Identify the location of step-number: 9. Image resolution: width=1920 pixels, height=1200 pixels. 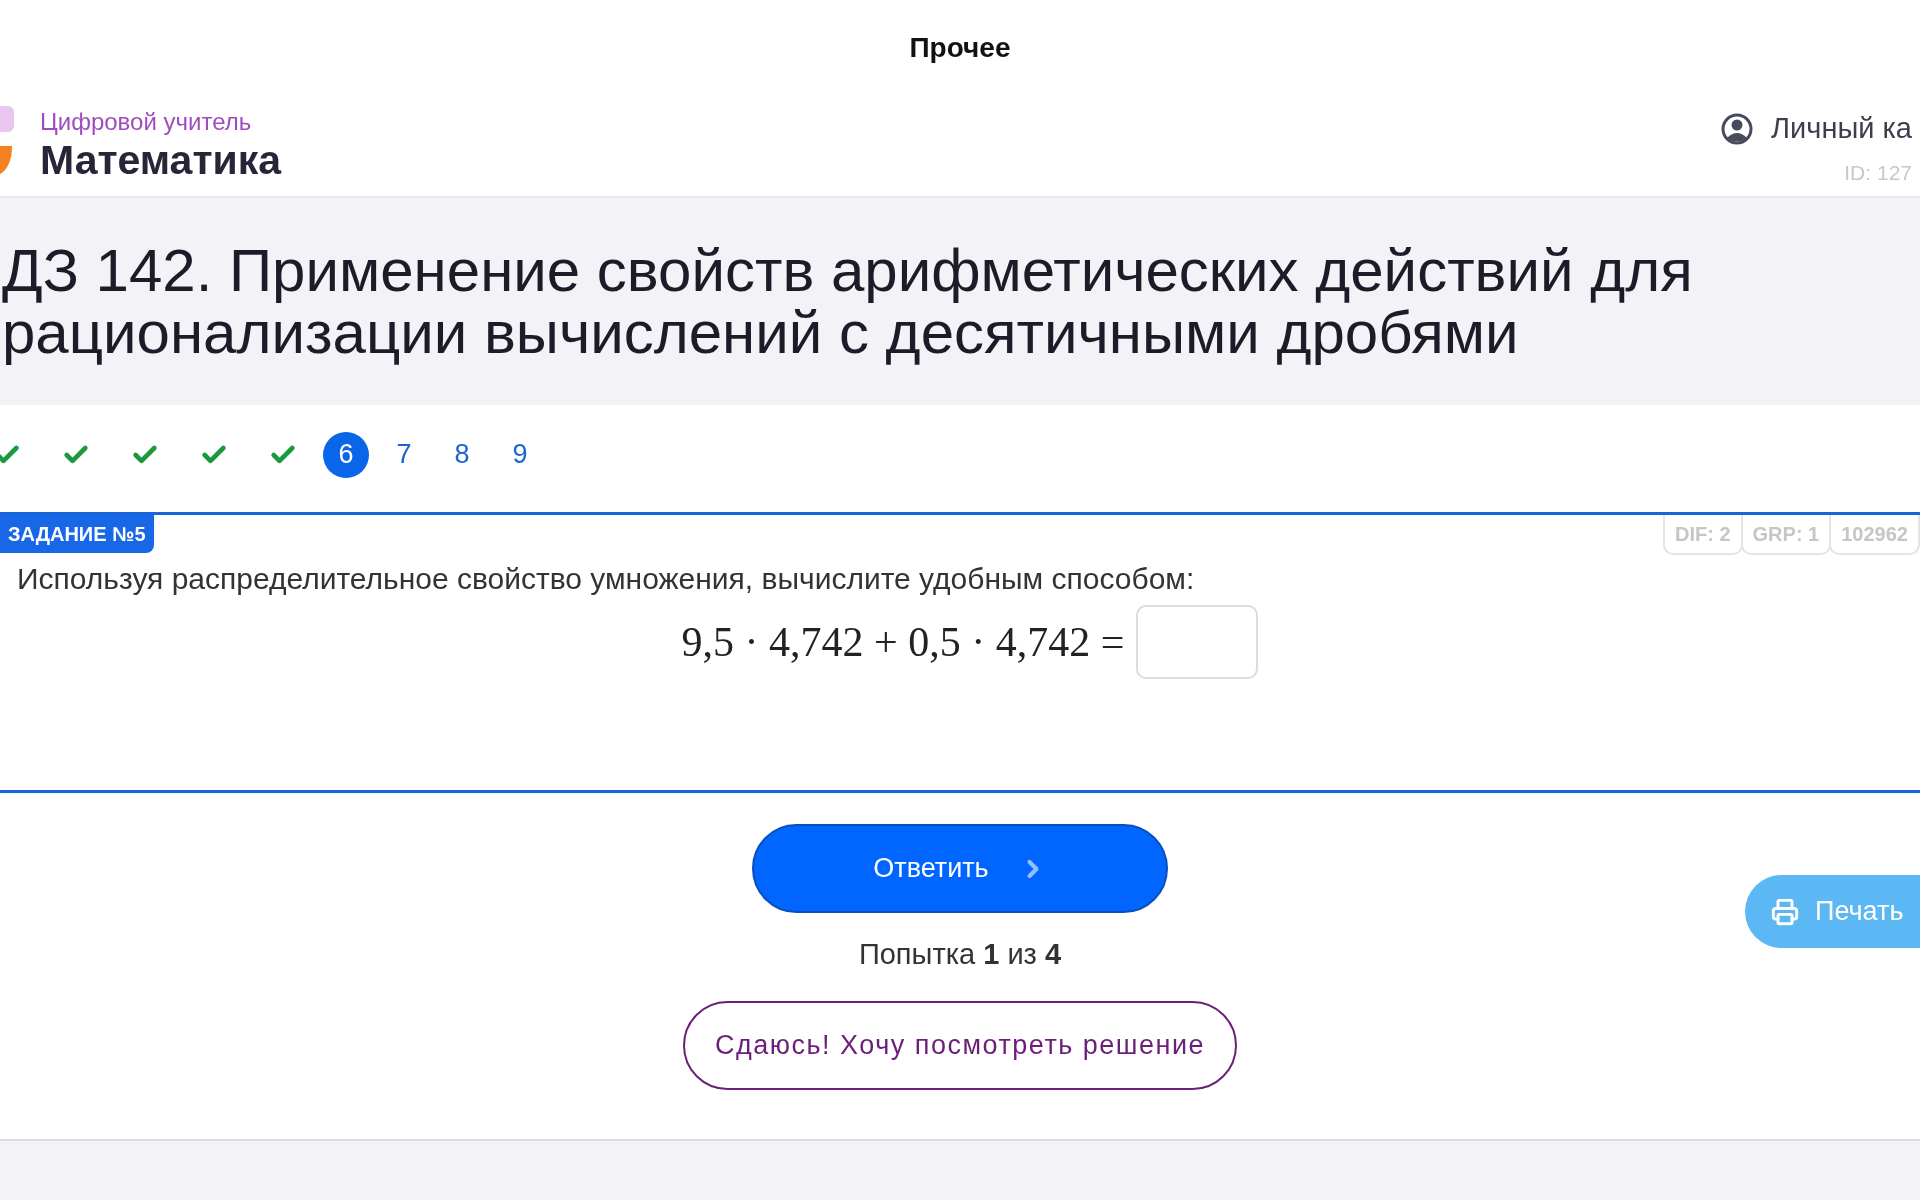
(520, 454).